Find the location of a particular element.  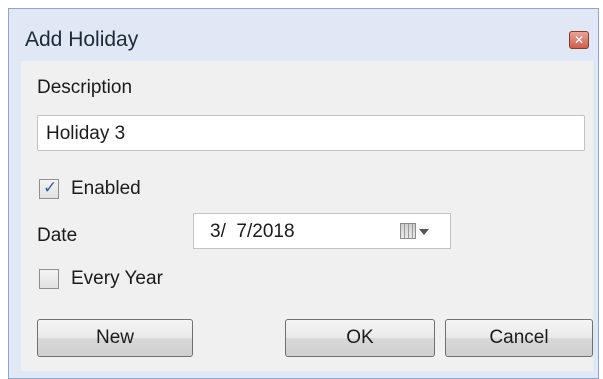

new-button: New is located at coordinates (115, 338).